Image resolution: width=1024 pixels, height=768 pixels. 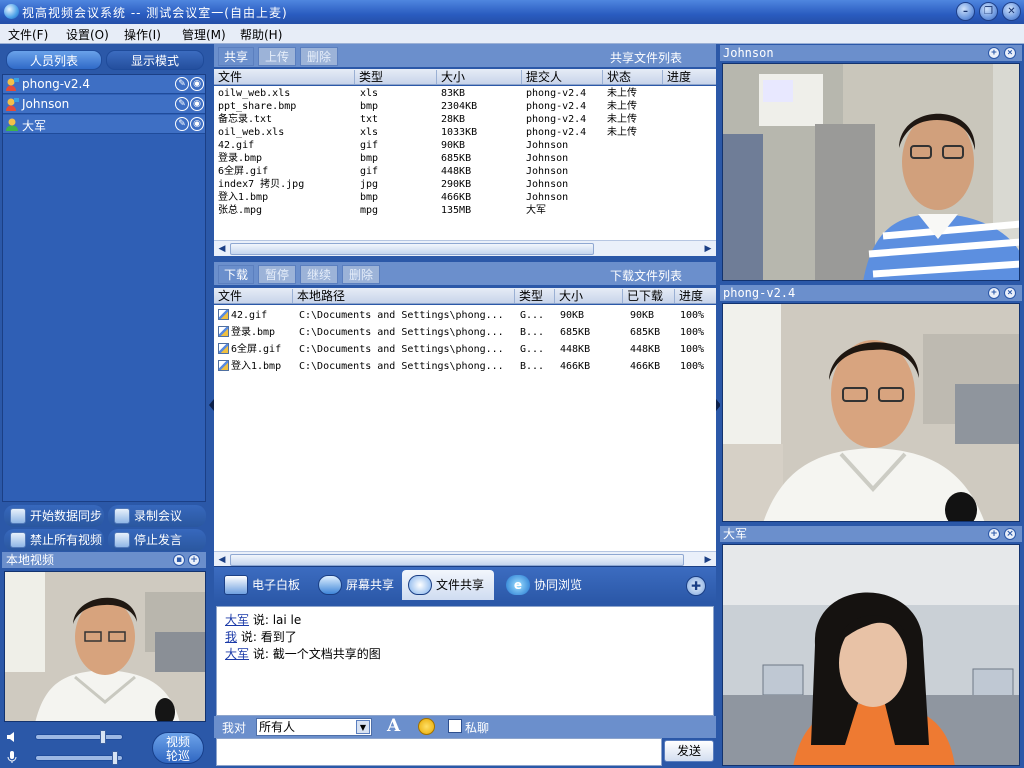 I want to click on message-input, so click(x=439, y=752).